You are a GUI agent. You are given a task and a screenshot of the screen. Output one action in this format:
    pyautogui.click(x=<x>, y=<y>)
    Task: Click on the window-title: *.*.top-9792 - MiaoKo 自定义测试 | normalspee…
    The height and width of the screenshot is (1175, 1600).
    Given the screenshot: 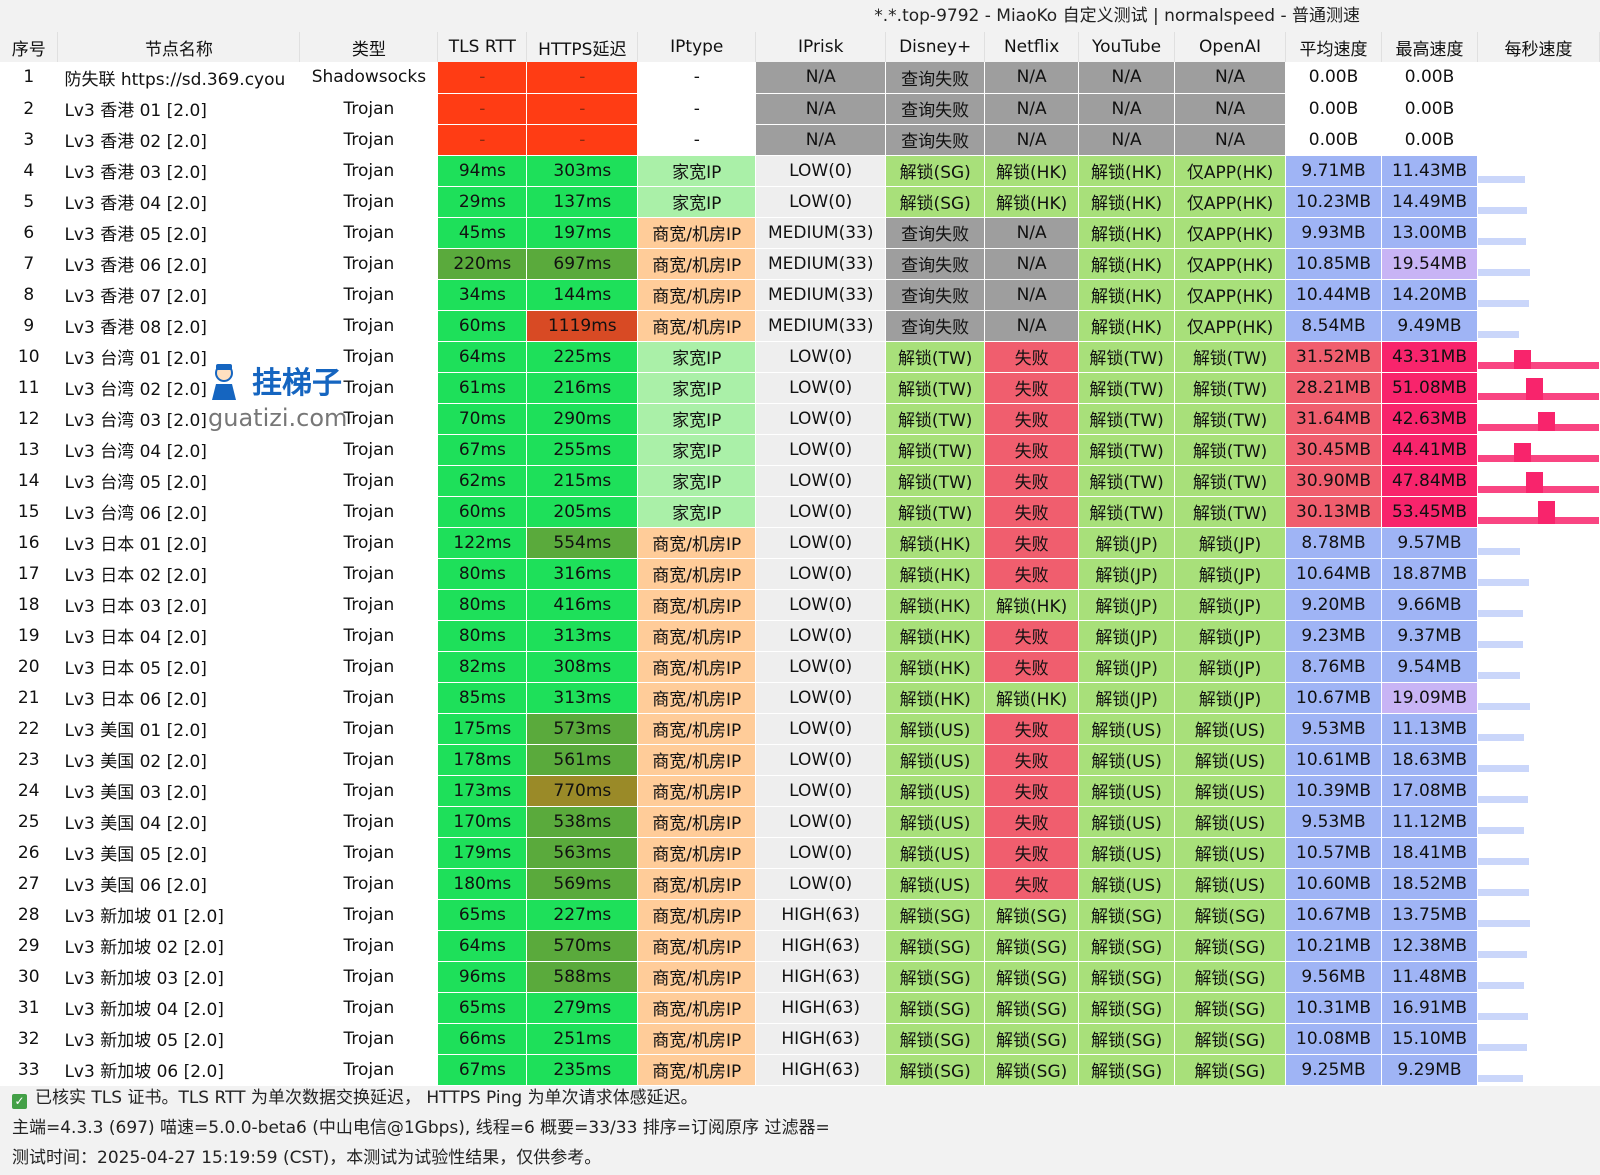 What is the action you would take?
    pyautogui.click(x=1117, y=16)
    